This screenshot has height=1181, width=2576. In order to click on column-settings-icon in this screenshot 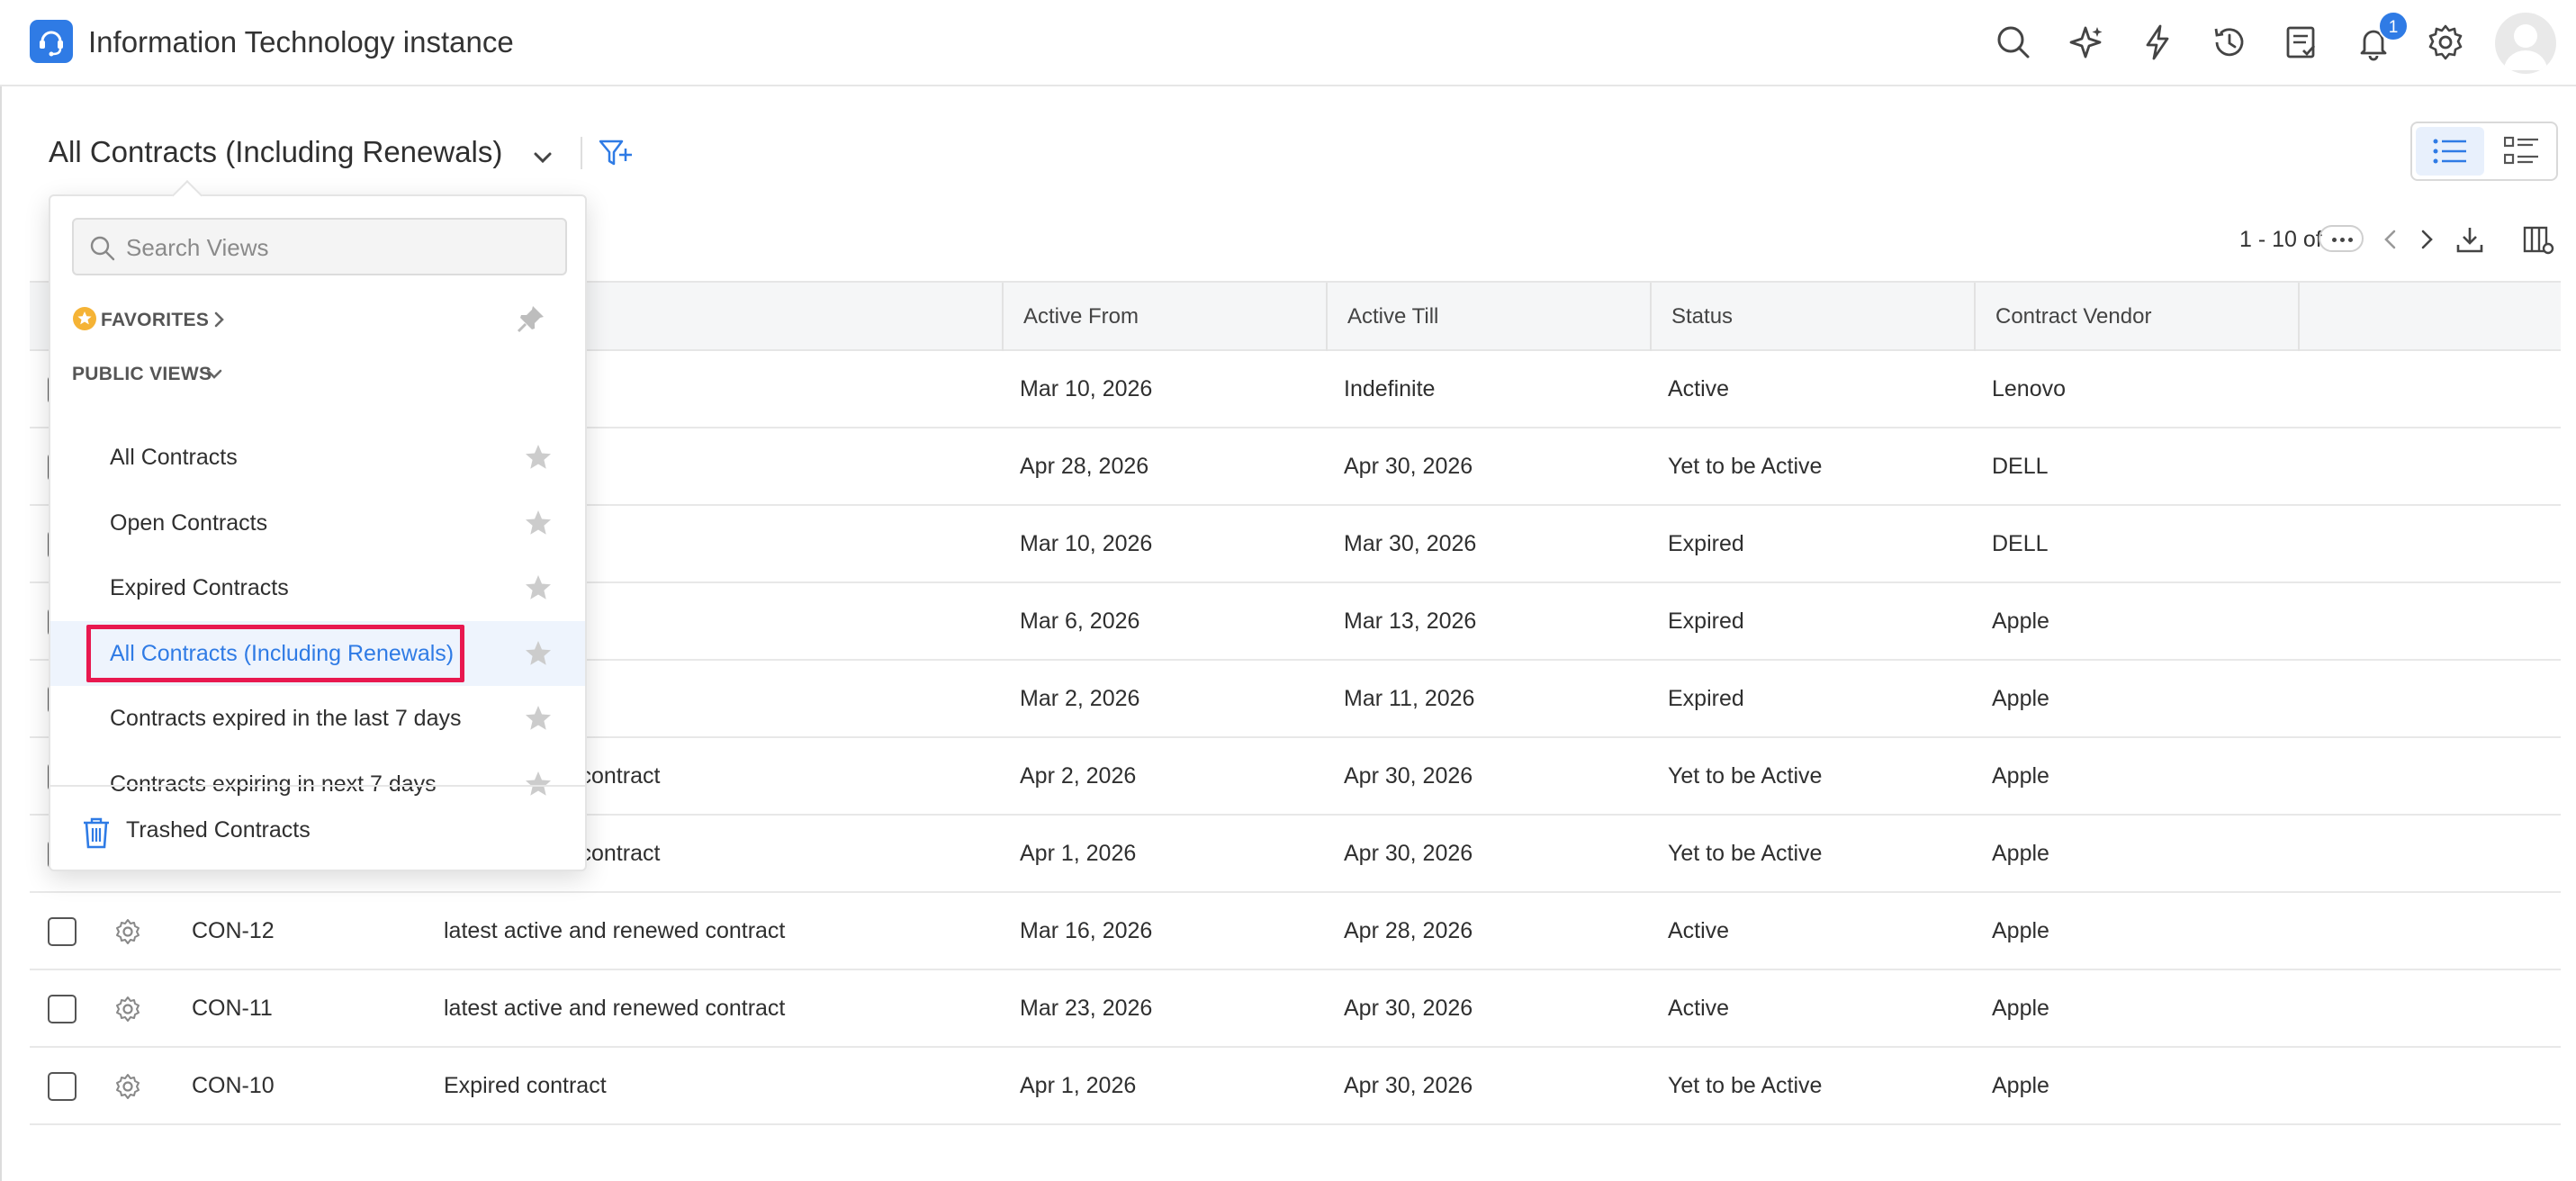, I will do `click(2538, 239)`.